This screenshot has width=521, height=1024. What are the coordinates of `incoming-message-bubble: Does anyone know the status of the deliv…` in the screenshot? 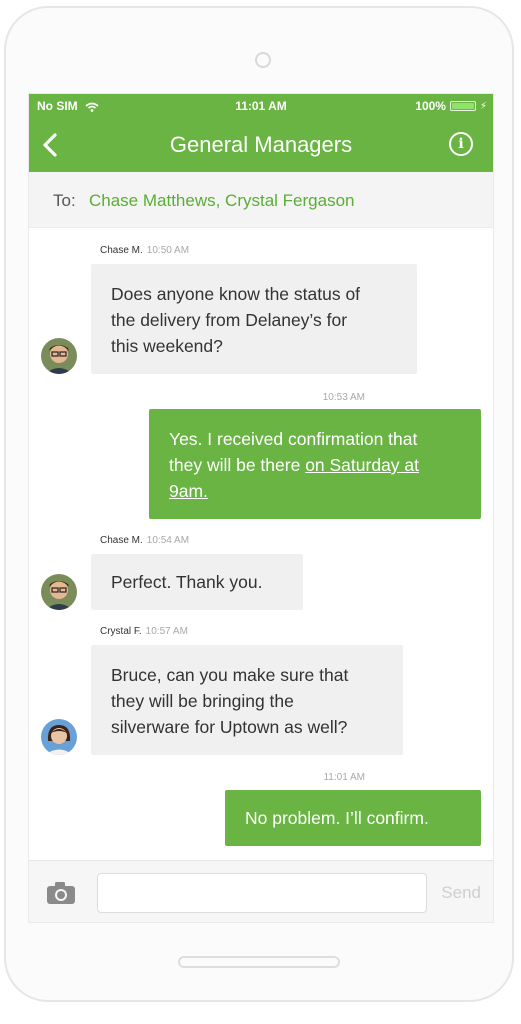 It's located at (254, 319).